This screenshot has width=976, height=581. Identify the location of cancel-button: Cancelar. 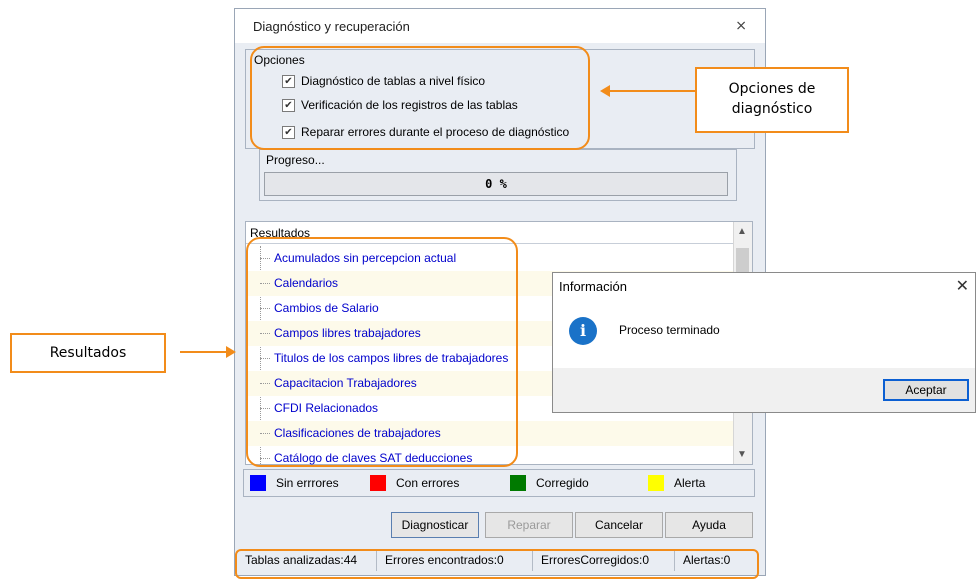
(619, 525).